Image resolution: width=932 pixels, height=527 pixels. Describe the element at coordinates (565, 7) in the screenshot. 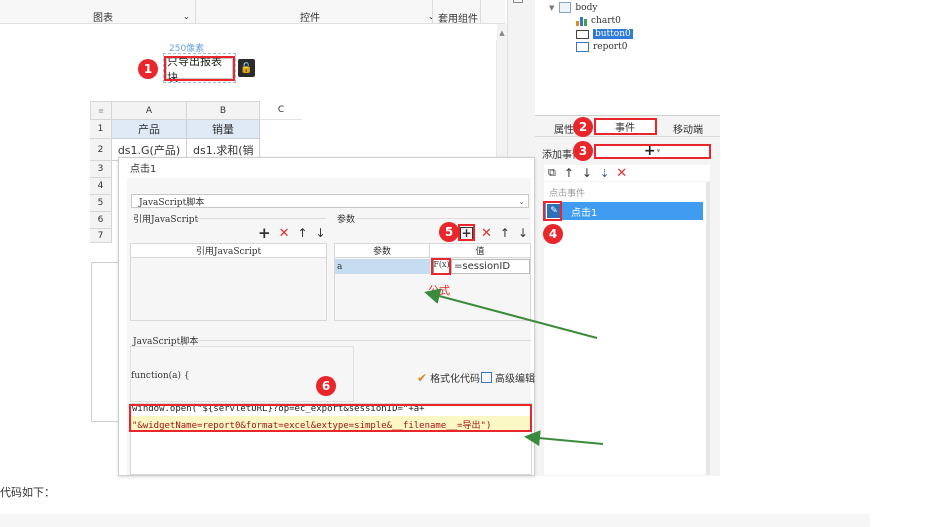

I see `folder-icon` at that location.